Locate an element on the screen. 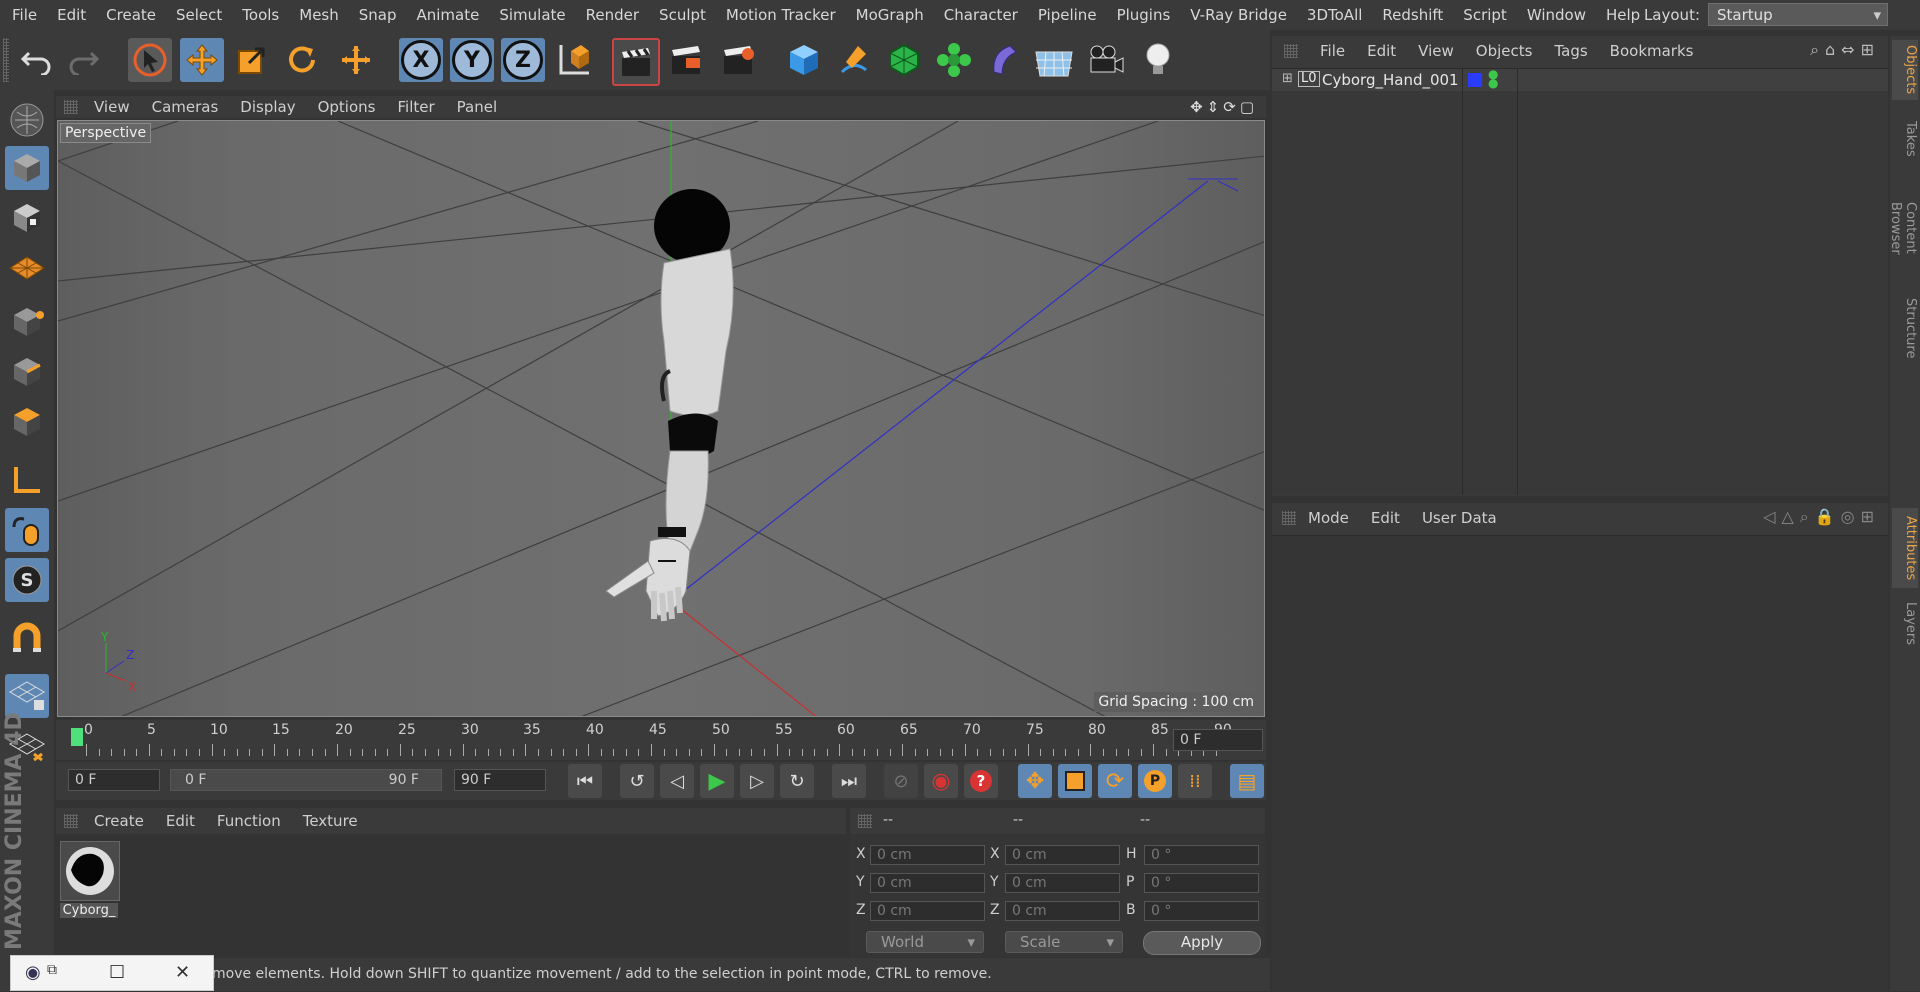 Image resolution: width=1920 pixels, height=992 pixels. key-scale-button is located at coordinates (1075, 781).